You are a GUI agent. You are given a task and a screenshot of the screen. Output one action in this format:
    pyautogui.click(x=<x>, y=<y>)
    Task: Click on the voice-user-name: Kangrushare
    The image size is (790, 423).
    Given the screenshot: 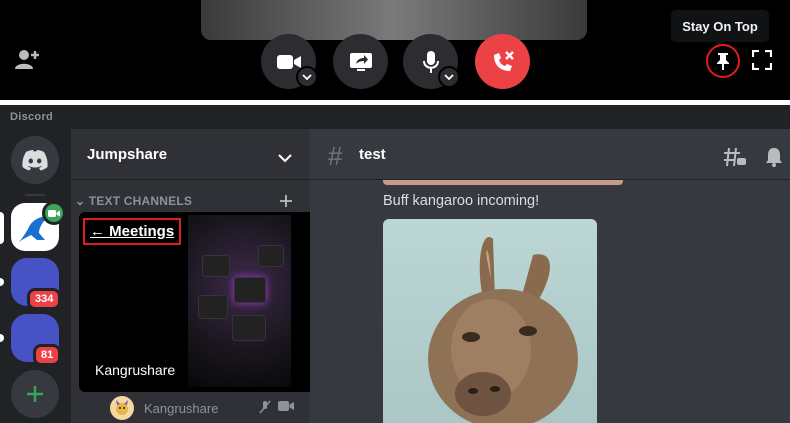 What is the action you would take?
    pyautogui.click(x=181, y=408)
    